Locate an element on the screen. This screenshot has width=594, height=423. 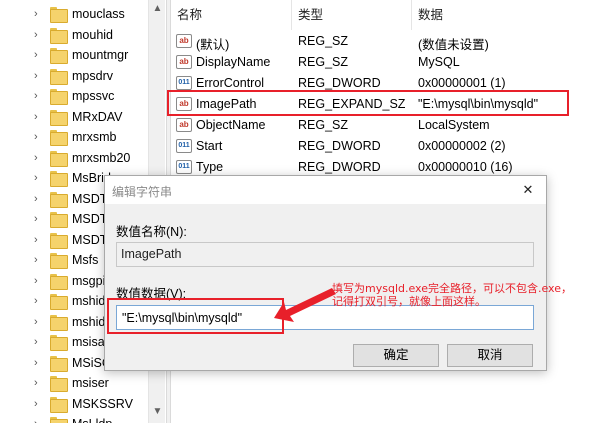
value-data: 0x00000002 (2) is located at coordinates (462, 146).